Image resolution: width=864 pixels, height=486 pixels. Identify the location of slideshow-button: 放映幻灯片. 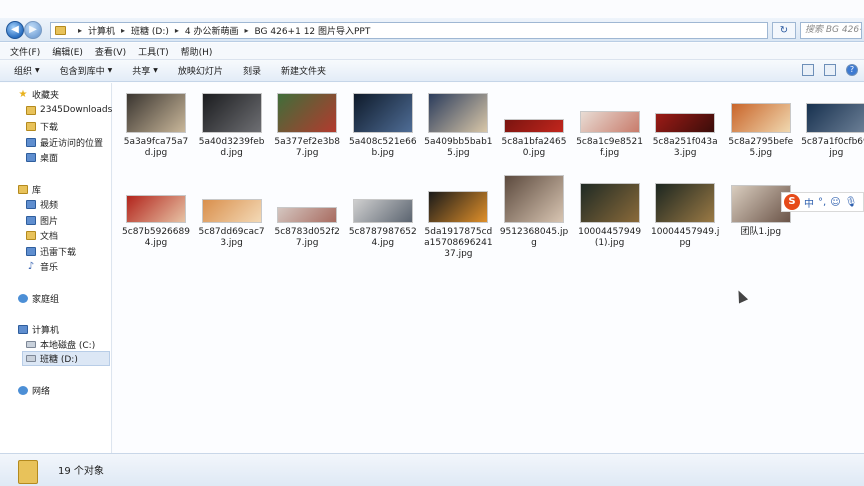
(200, 70).